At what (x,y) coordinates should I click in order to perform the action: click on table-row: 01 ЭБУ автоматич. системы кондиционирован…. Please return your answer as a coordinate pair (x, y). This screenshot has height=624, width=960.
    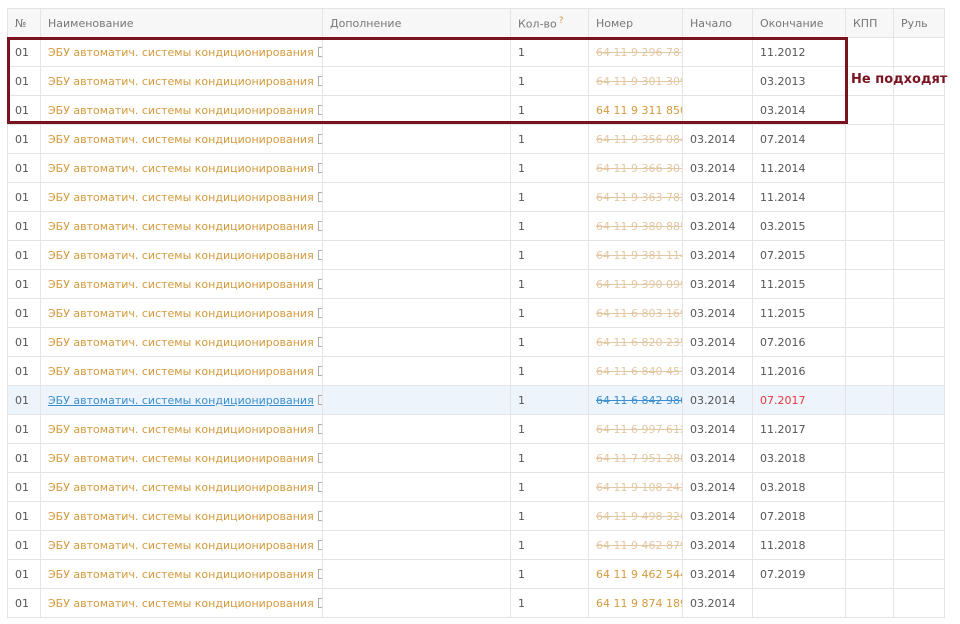
    Looking at the image, I should click on (476, 226).